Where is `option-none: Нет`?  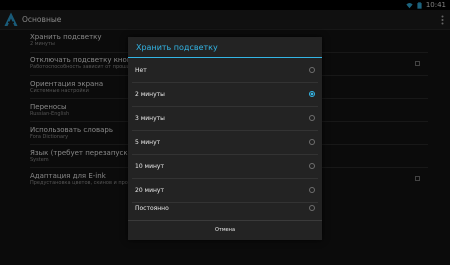 option-none: Нет is located at coordinates (225, 70).